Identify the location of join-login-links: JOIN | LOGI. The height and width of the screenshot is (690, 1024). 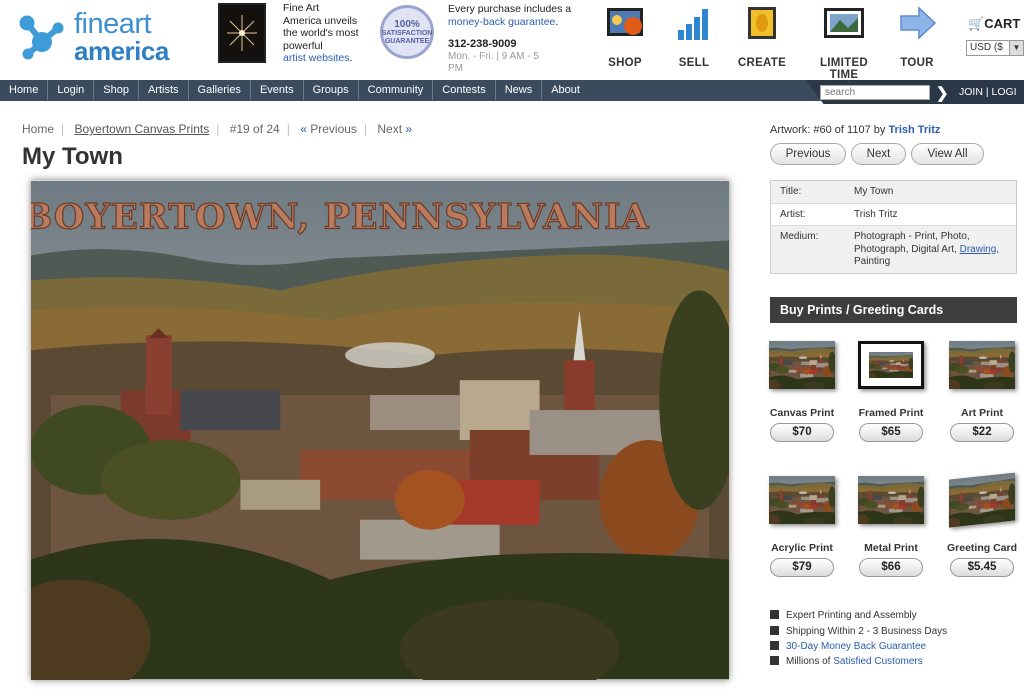
(988, 92).